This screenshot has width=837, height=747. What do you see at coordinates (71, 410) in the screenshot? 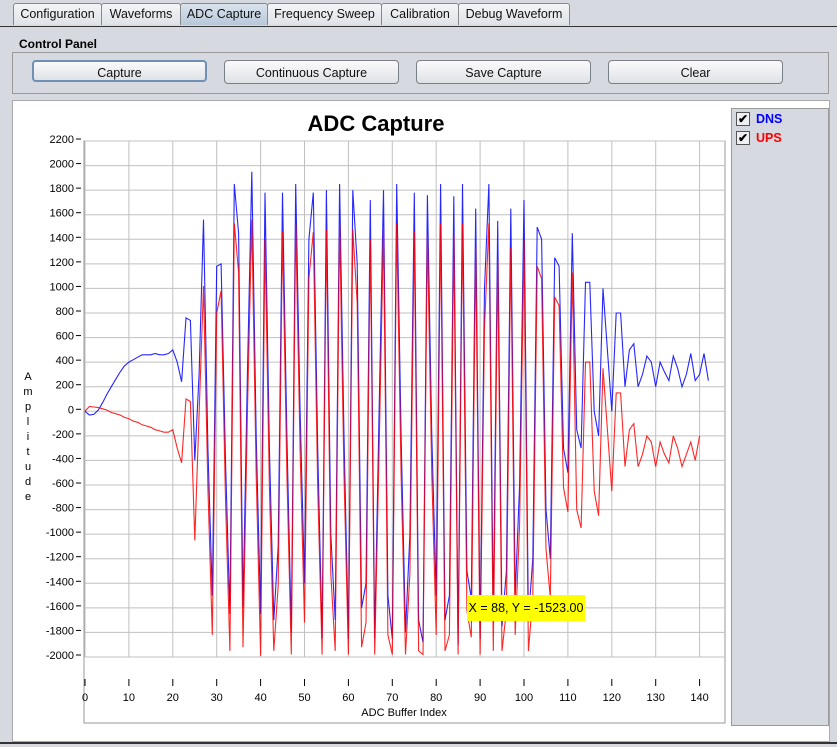
I see `y-tick-label: 0` at bounding box center [71, 410].